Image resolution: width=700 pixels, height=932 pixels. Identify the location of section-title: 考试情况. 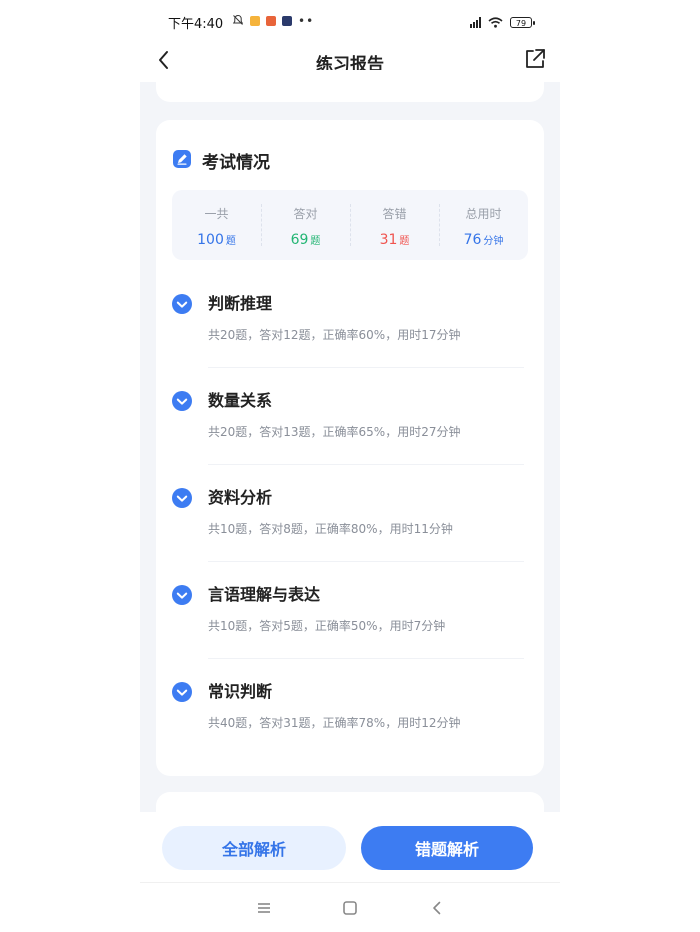
(236, 163).